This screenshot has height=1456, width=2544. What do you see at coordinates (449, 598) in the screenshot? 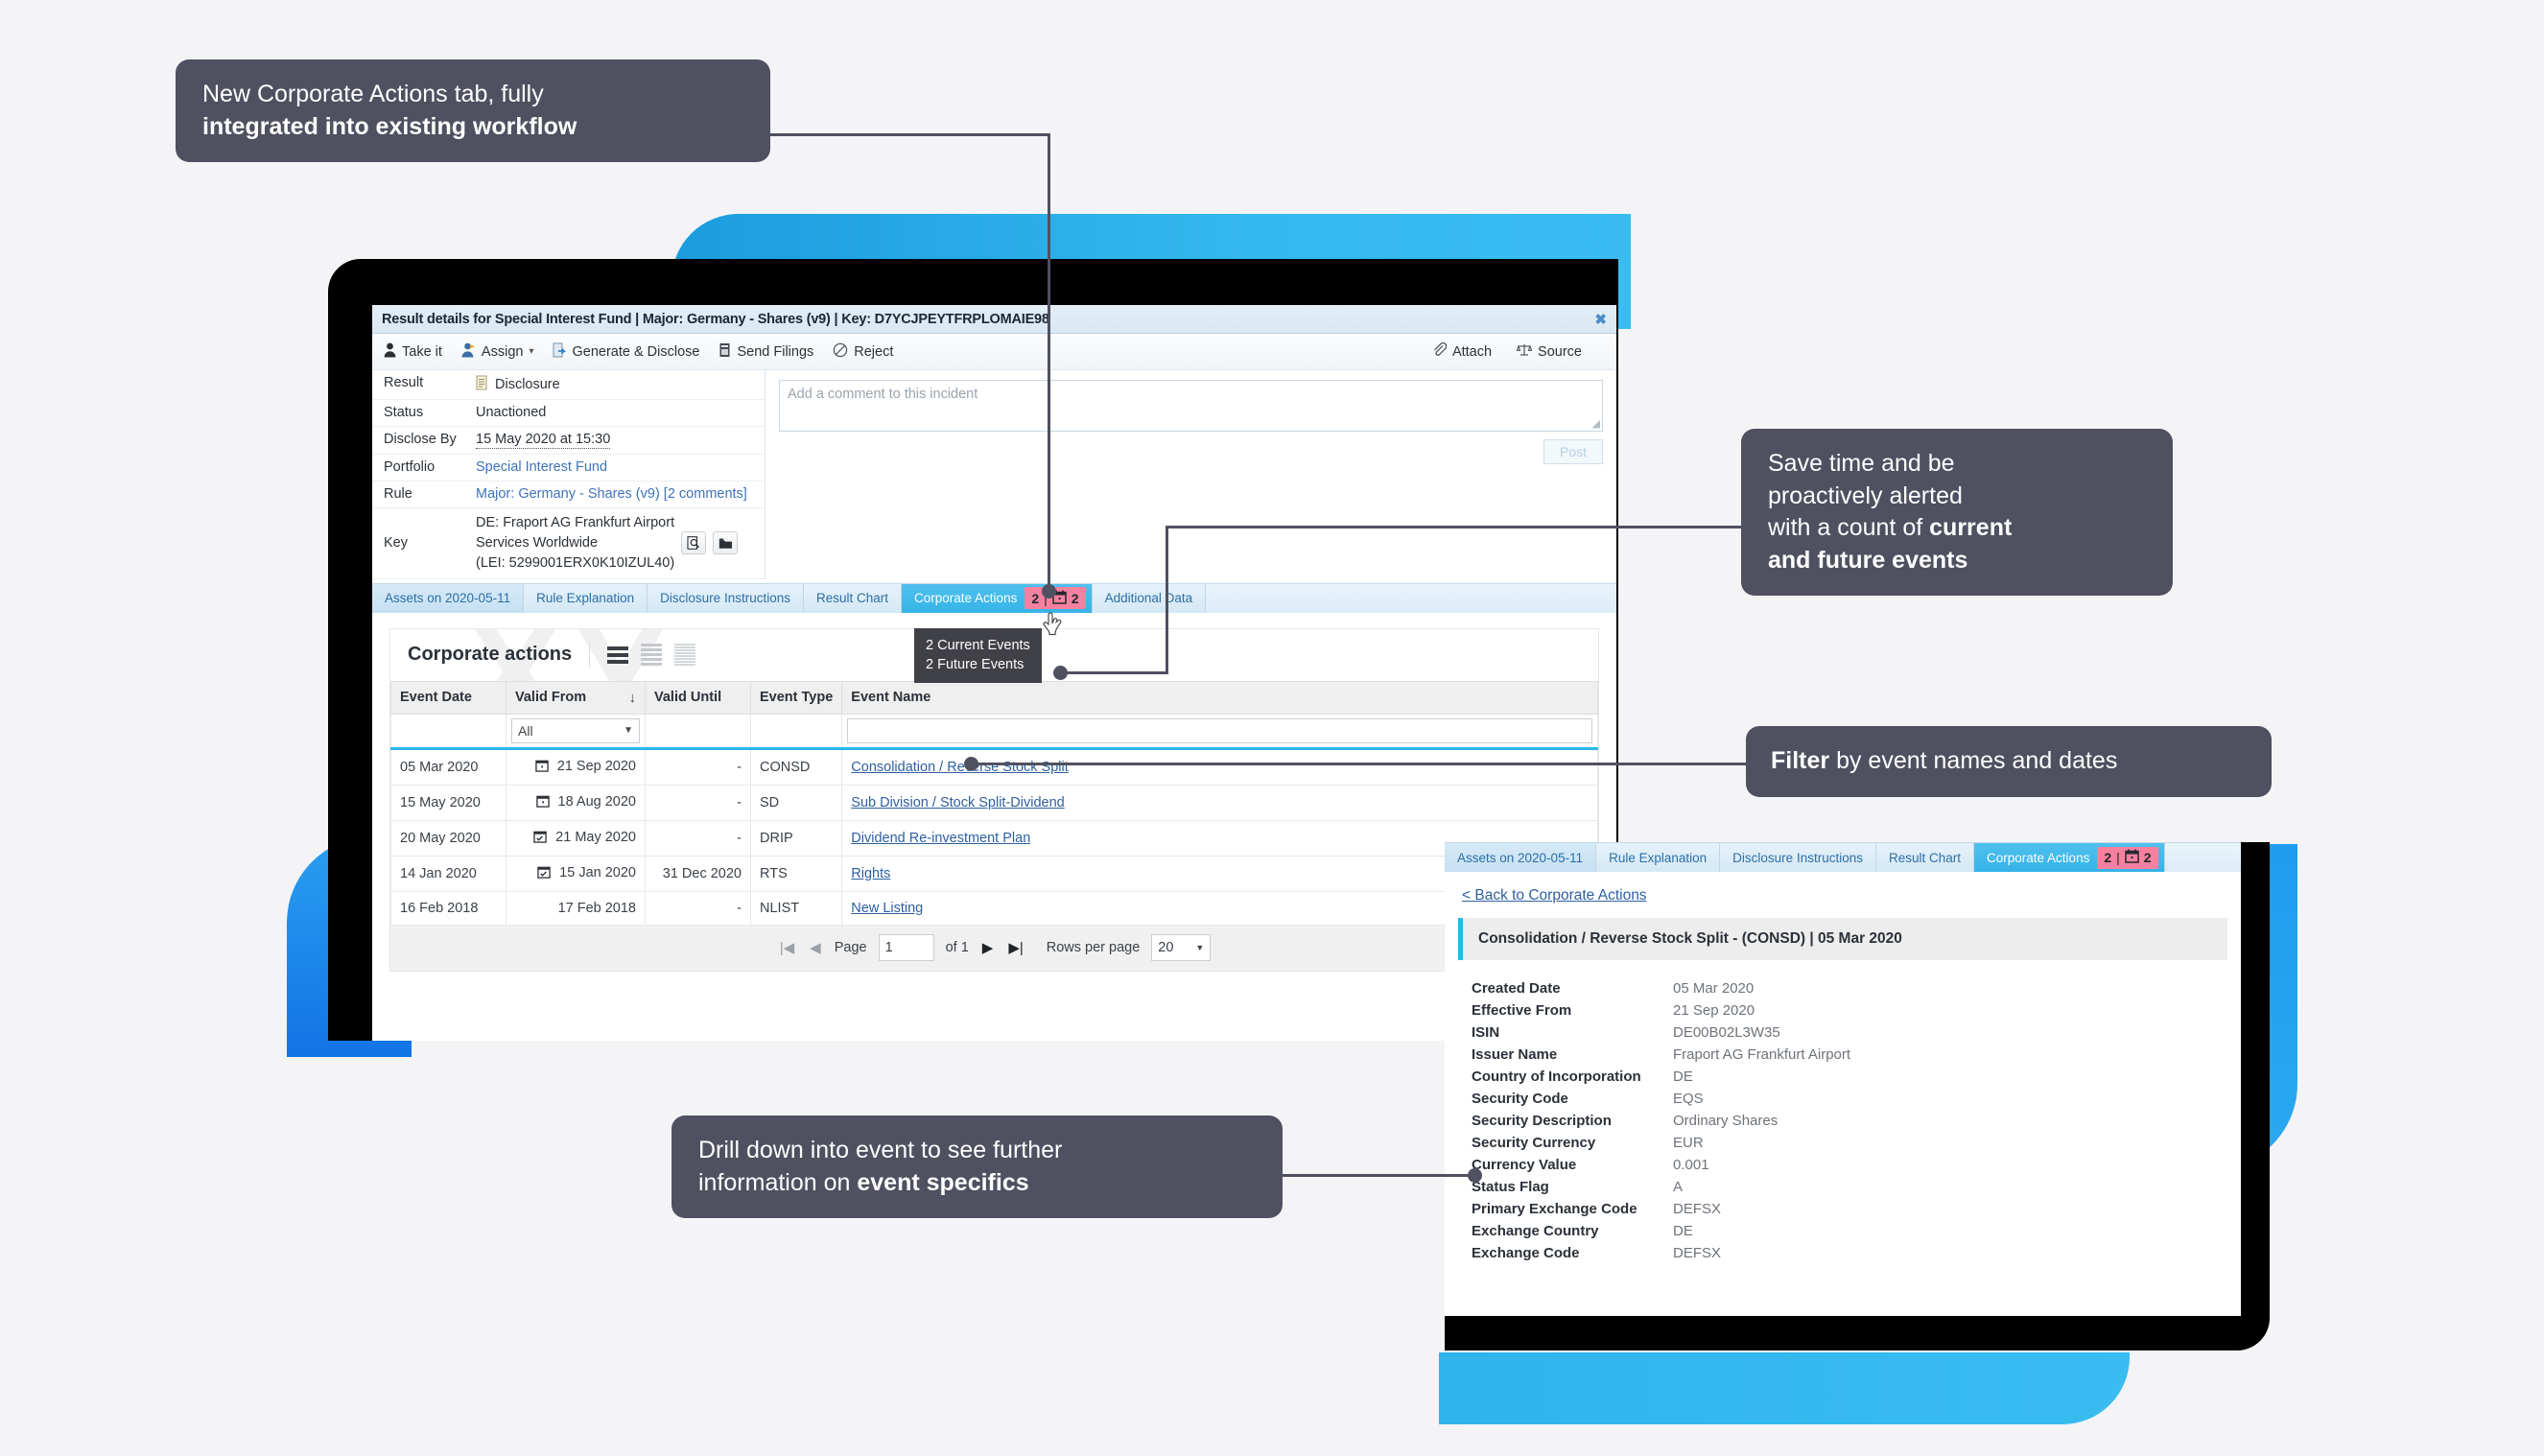
I see `tab-assets: Assets on 2020-05-11` at bounding box center [449, 598].